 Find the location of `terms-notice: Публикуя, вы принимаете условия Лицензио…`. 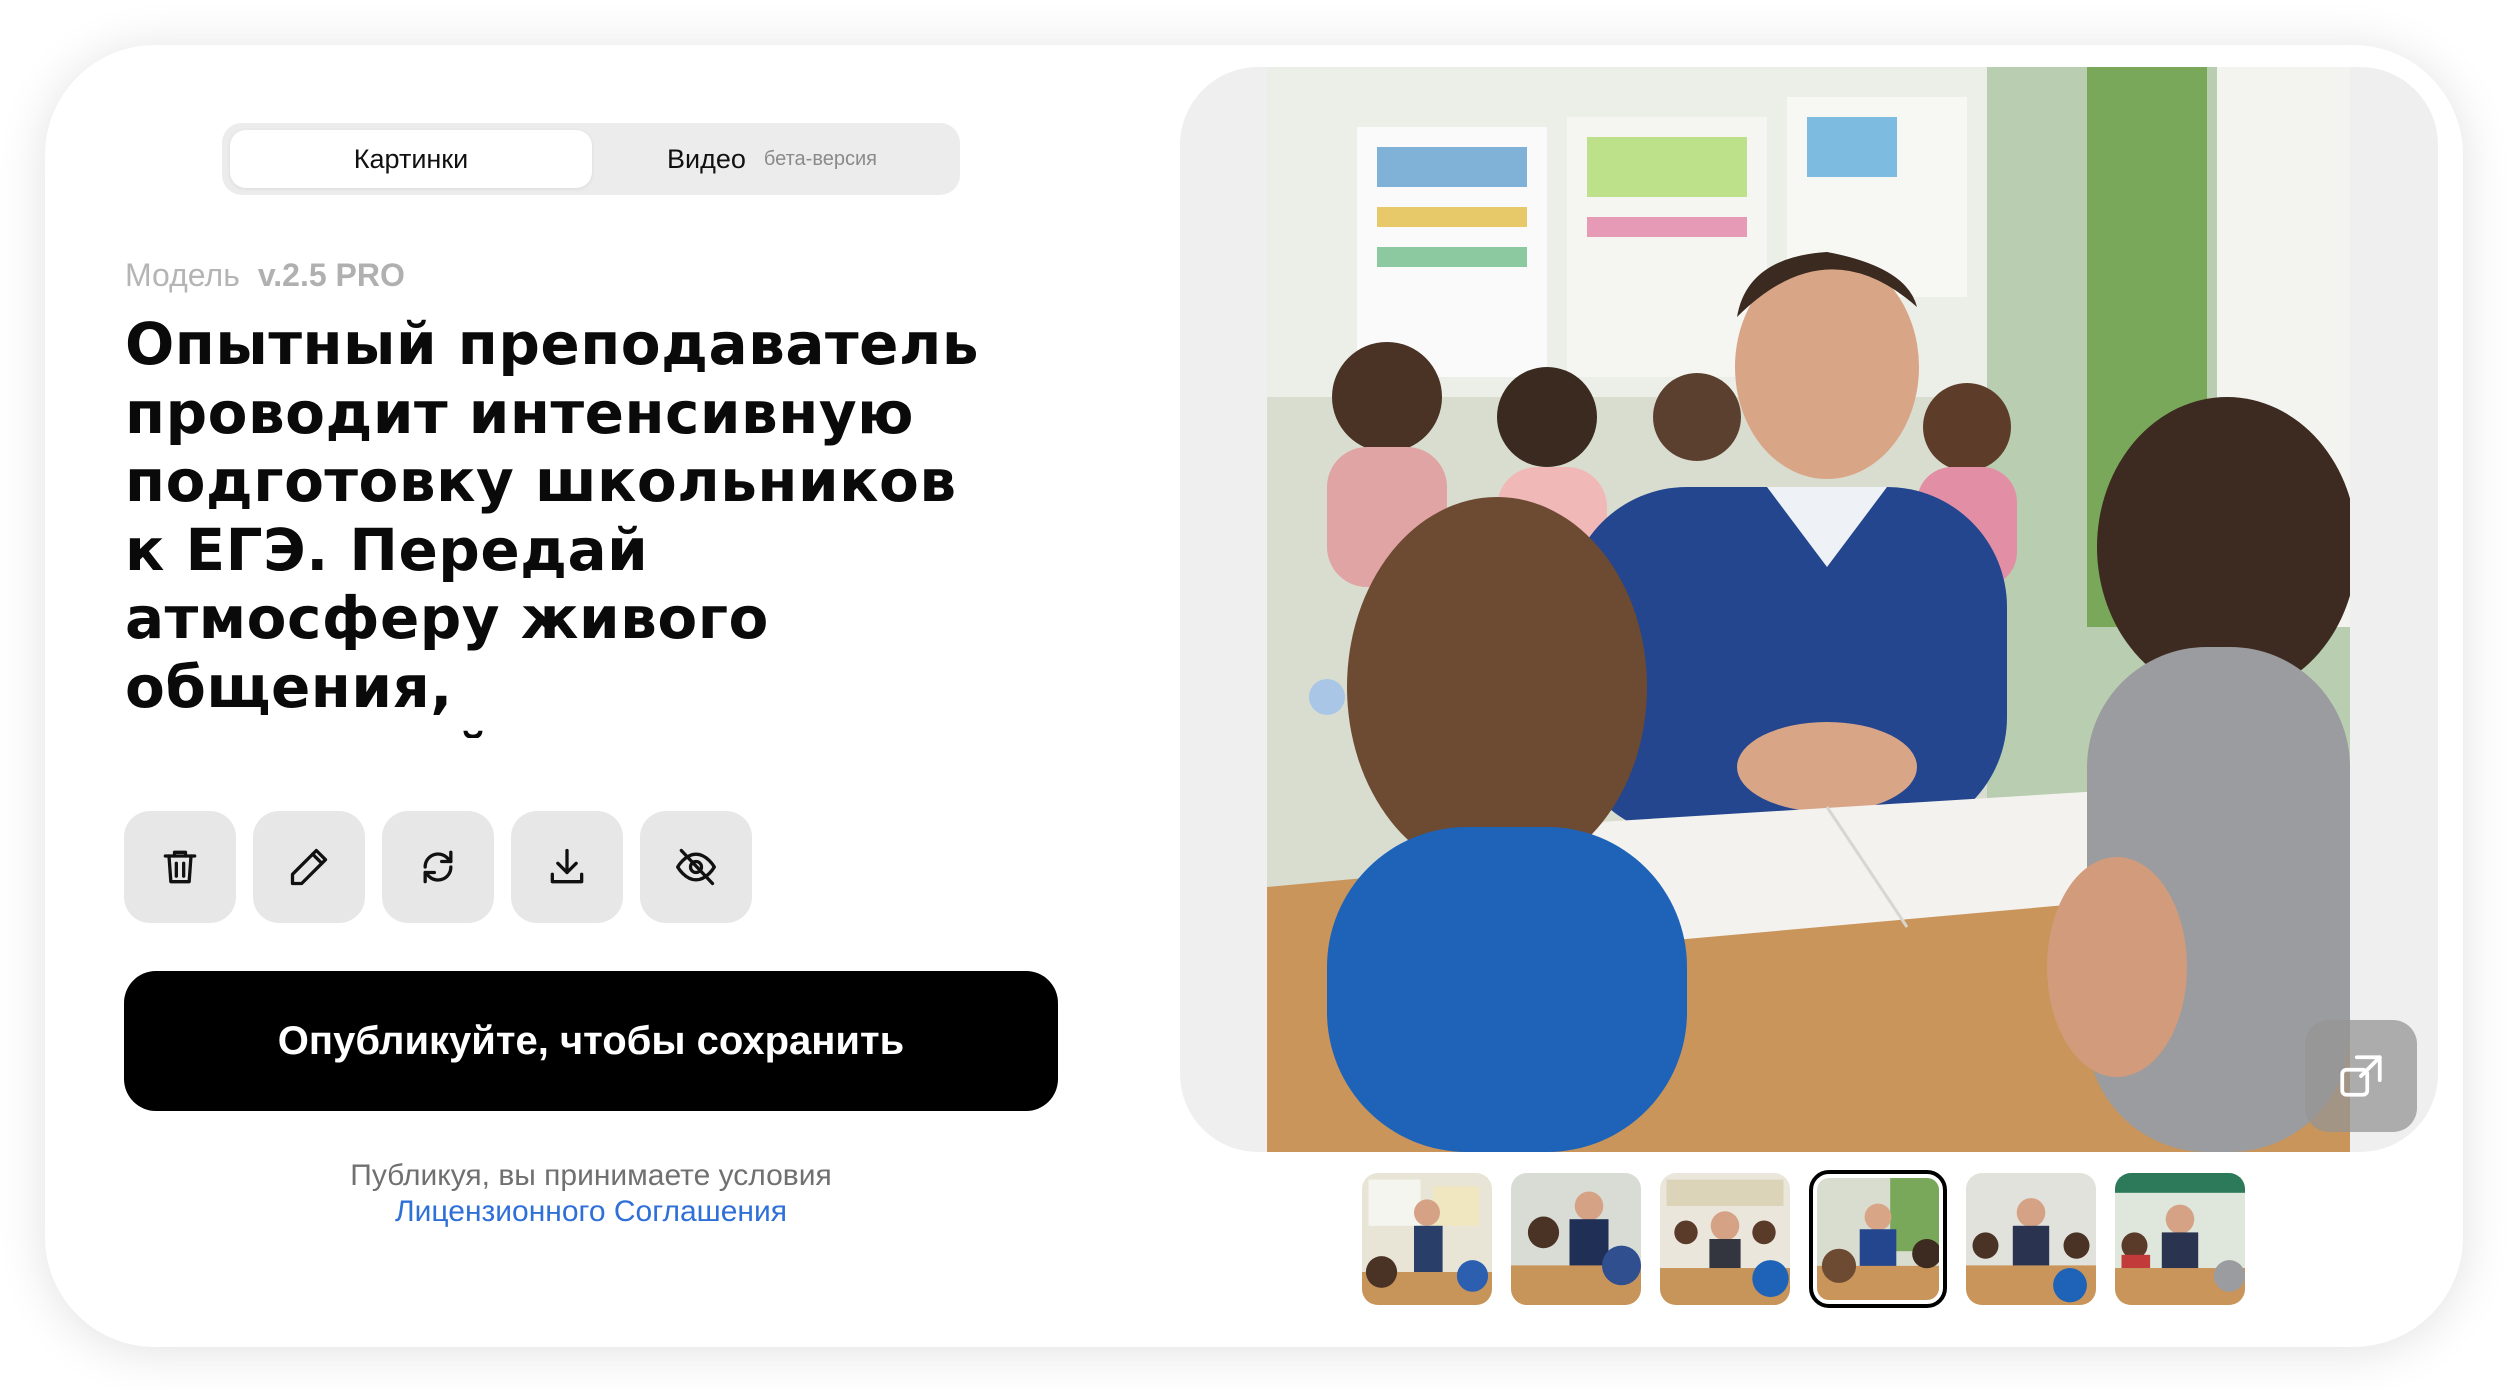

terms-notice: Публикуя, вы принимаете условия Лицензио… is located at coordinates (591, 1194).